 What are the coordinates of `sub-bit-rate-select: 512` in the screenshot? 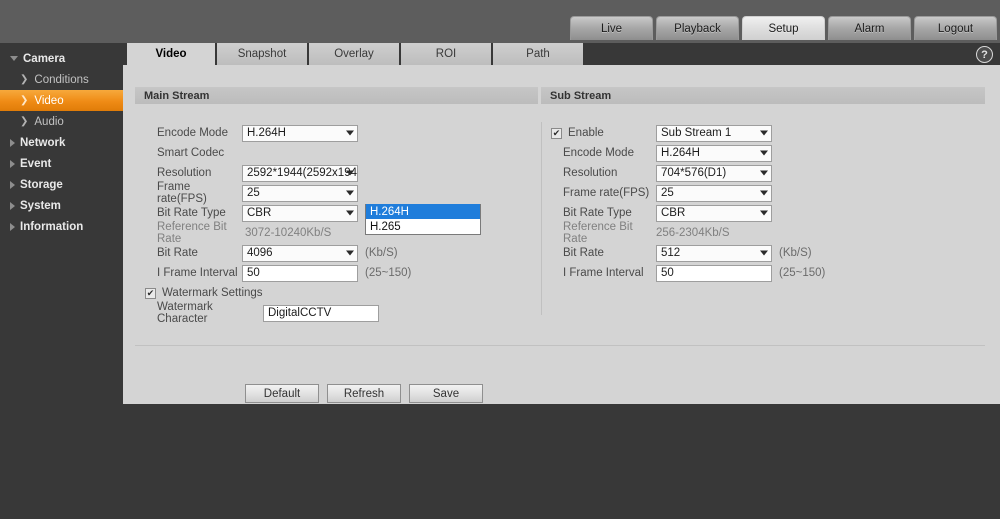 It's located at (714, 253).